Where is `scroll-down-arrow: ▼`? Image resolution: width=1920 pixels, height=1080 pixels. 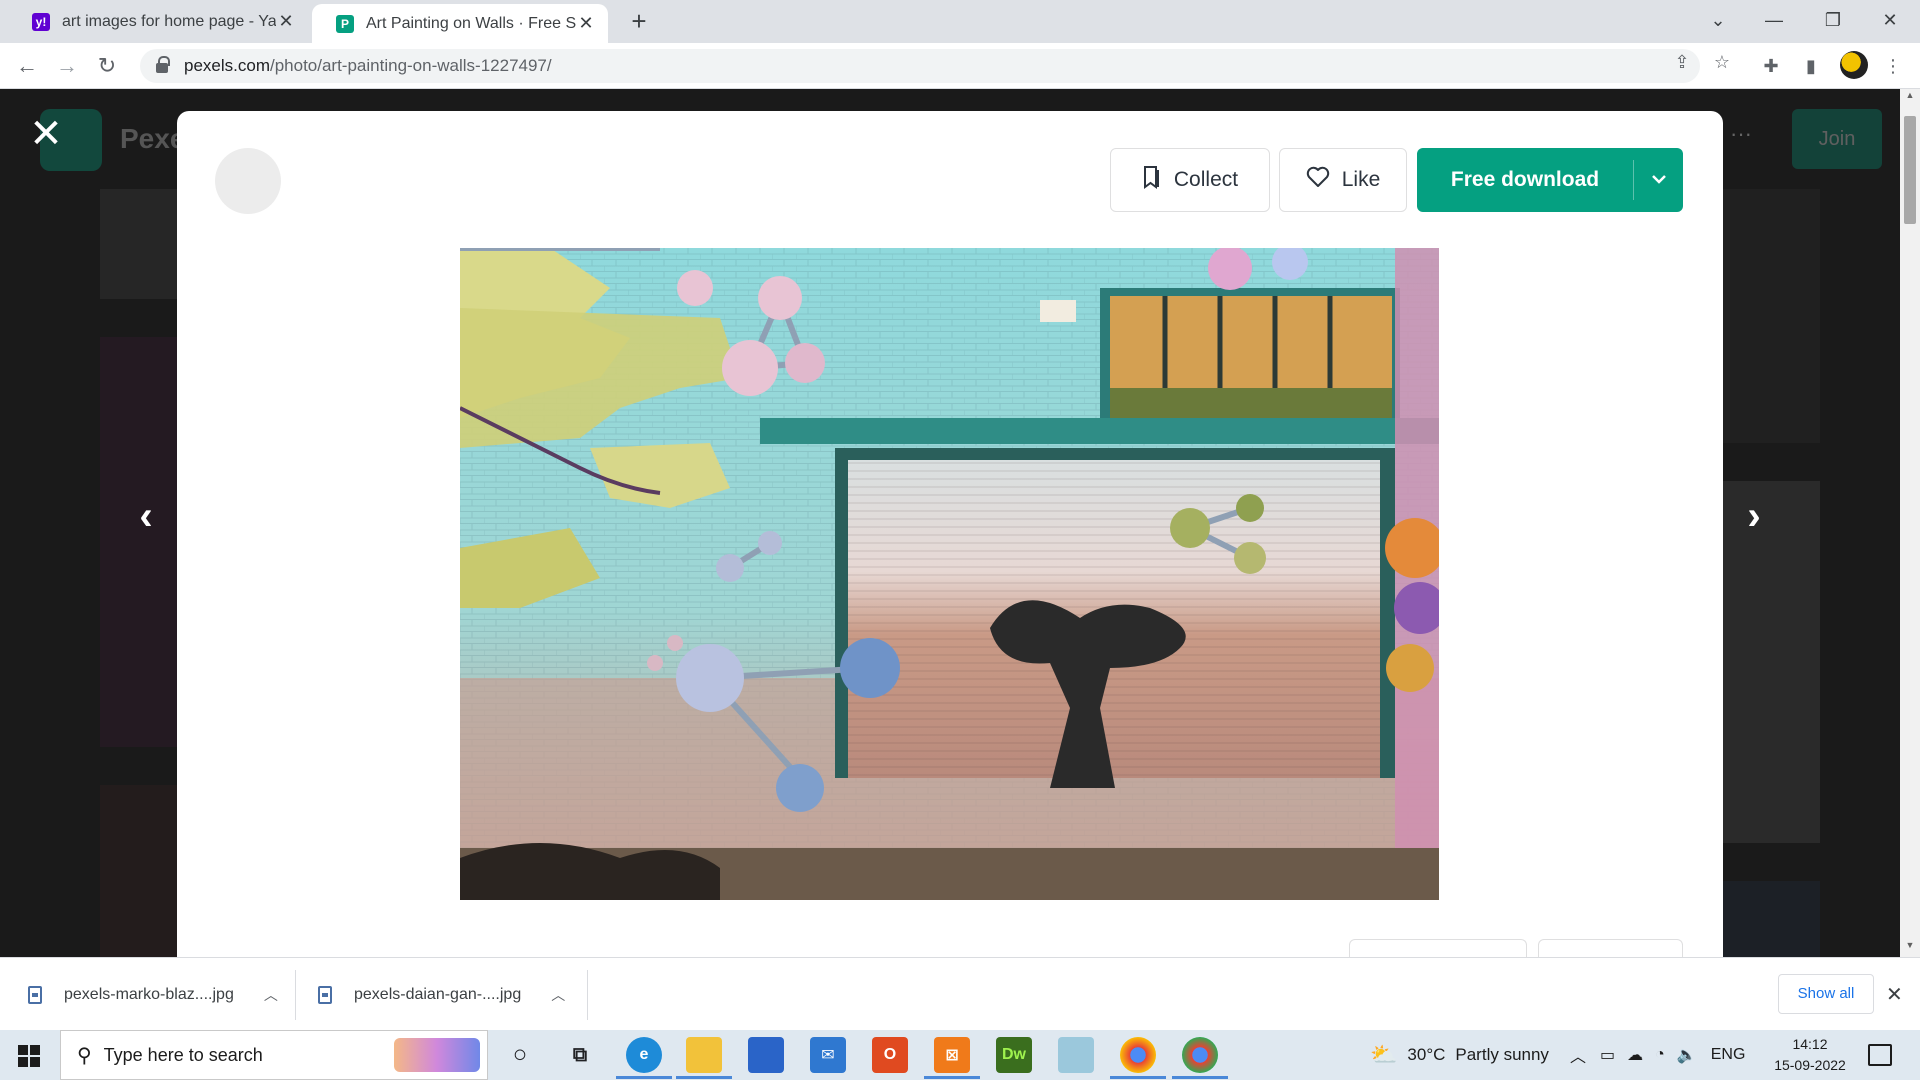 scroll-down-arrow: ▼ is located at coordinates (1910, 948).